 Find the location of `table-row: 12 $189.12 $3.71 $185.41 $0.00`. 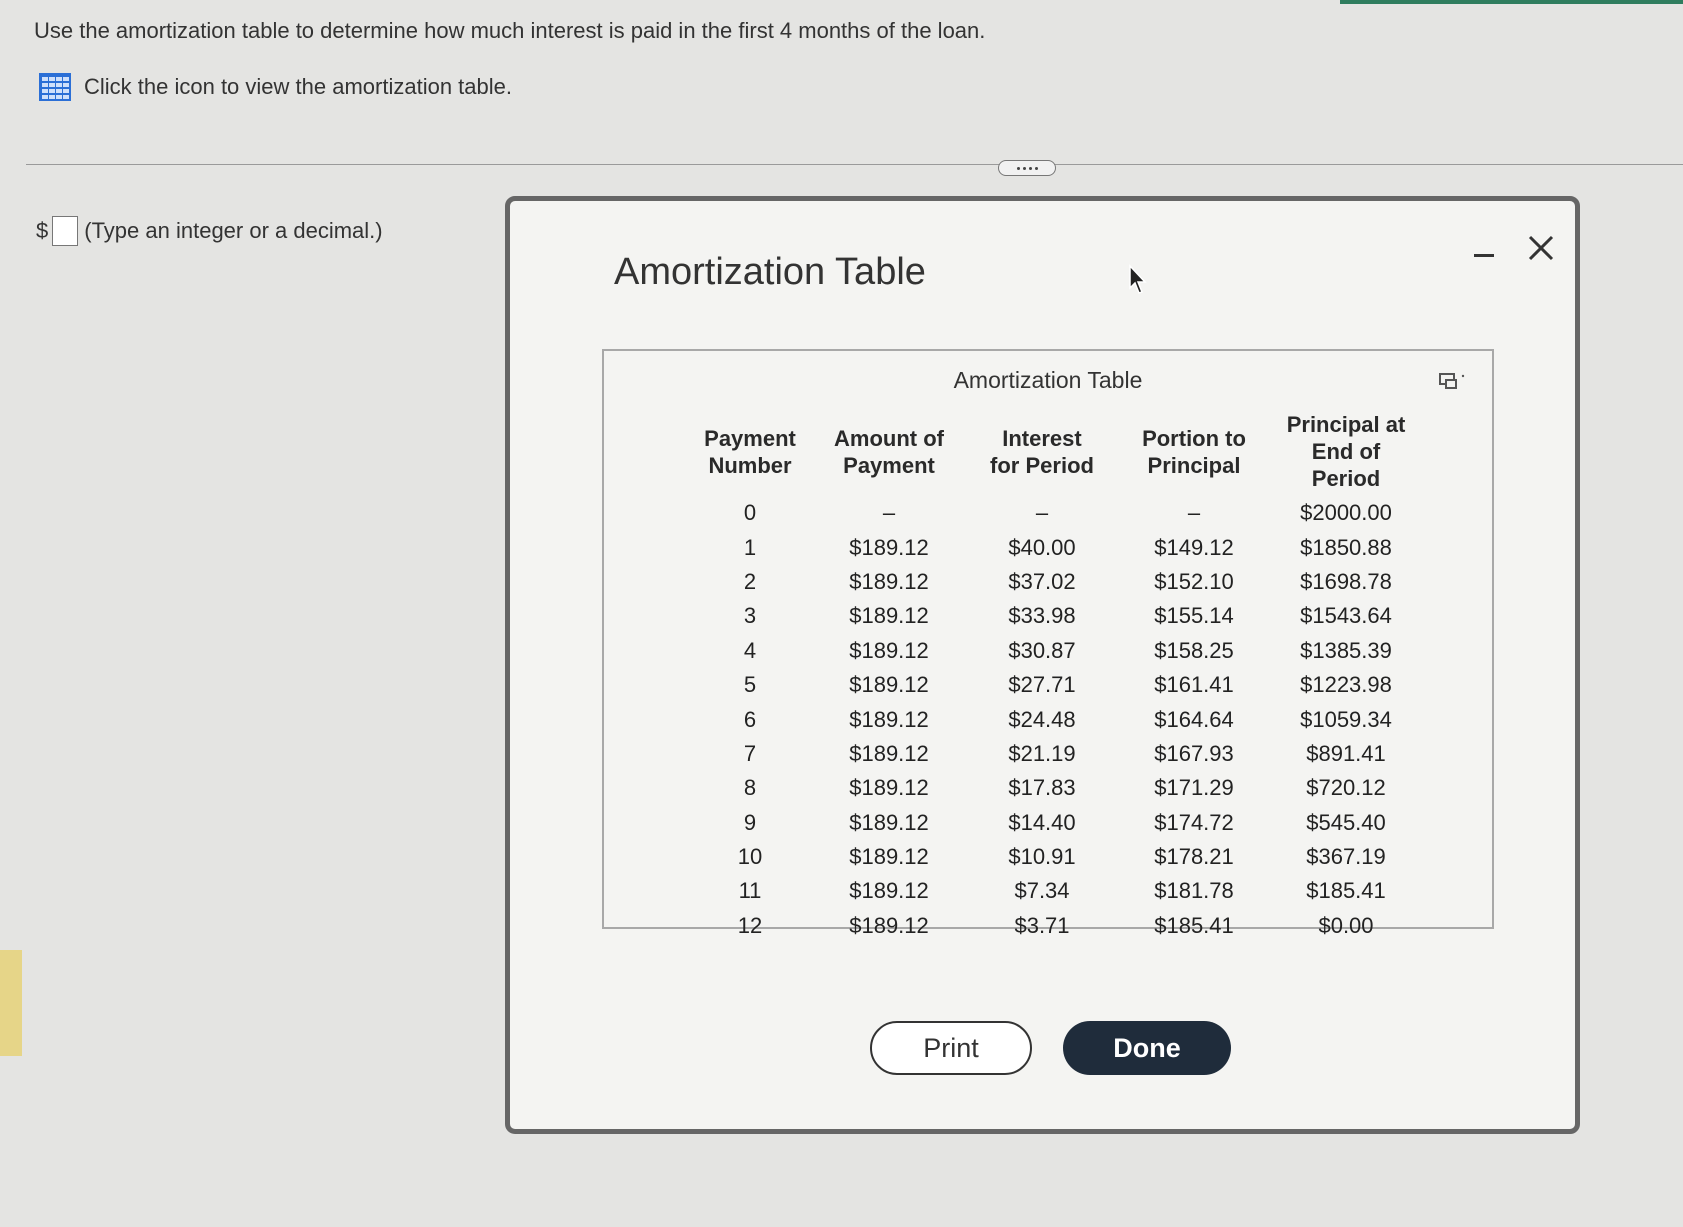

table-row: 12 $189.12 $3.71 $185.41 $0.00 is located at coordinates (1055, 926).